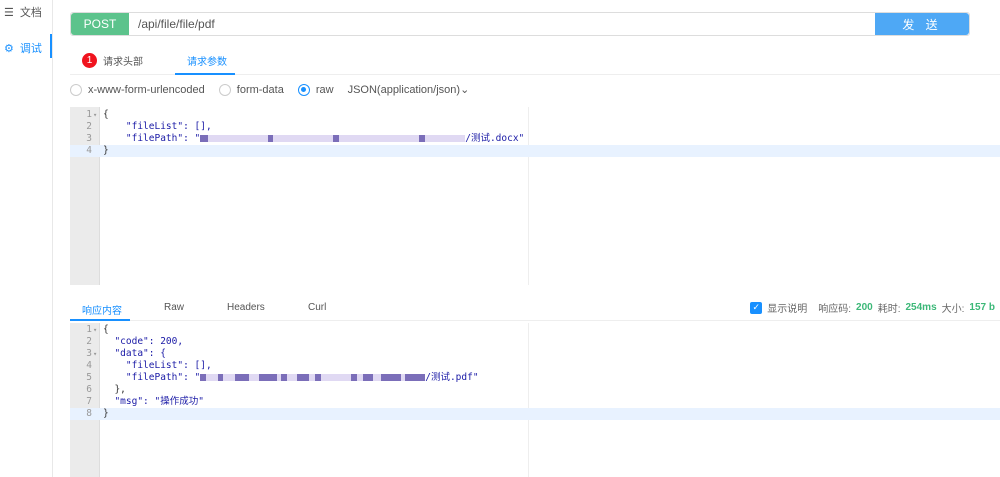  What do you see at coordinates (51, 46) in the screenshot?
I see `active-indicator` at bounding box center [51, 46].